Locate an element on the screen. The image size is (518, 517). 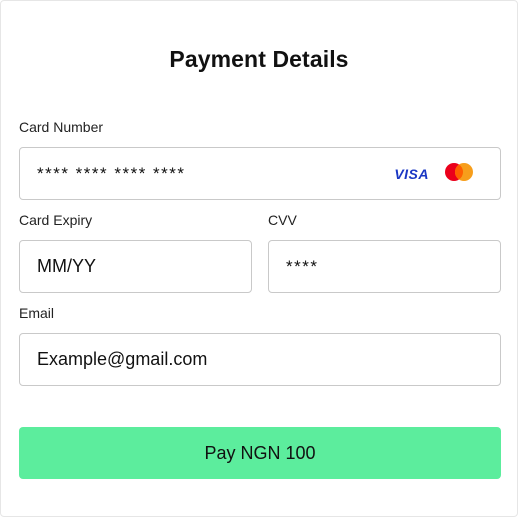
card-number-label: Card Number is located at coordinates (61, 127).